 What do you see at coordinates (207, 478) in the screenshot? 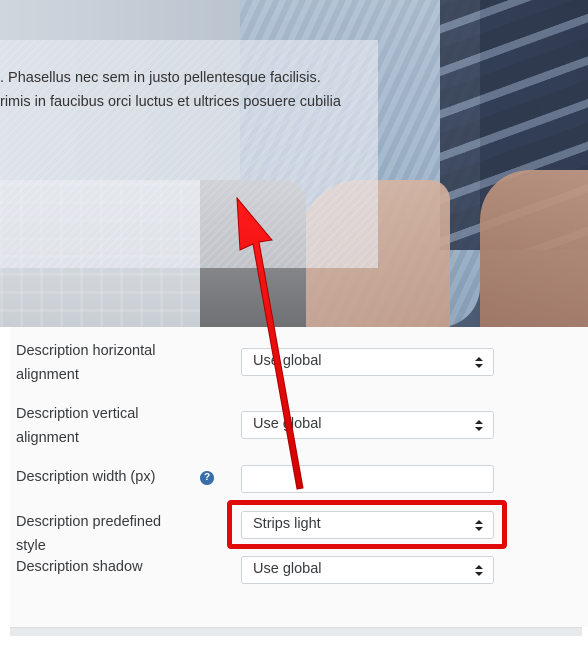
I see `question-circle-icon: ?` at bounding box center [207, 478].